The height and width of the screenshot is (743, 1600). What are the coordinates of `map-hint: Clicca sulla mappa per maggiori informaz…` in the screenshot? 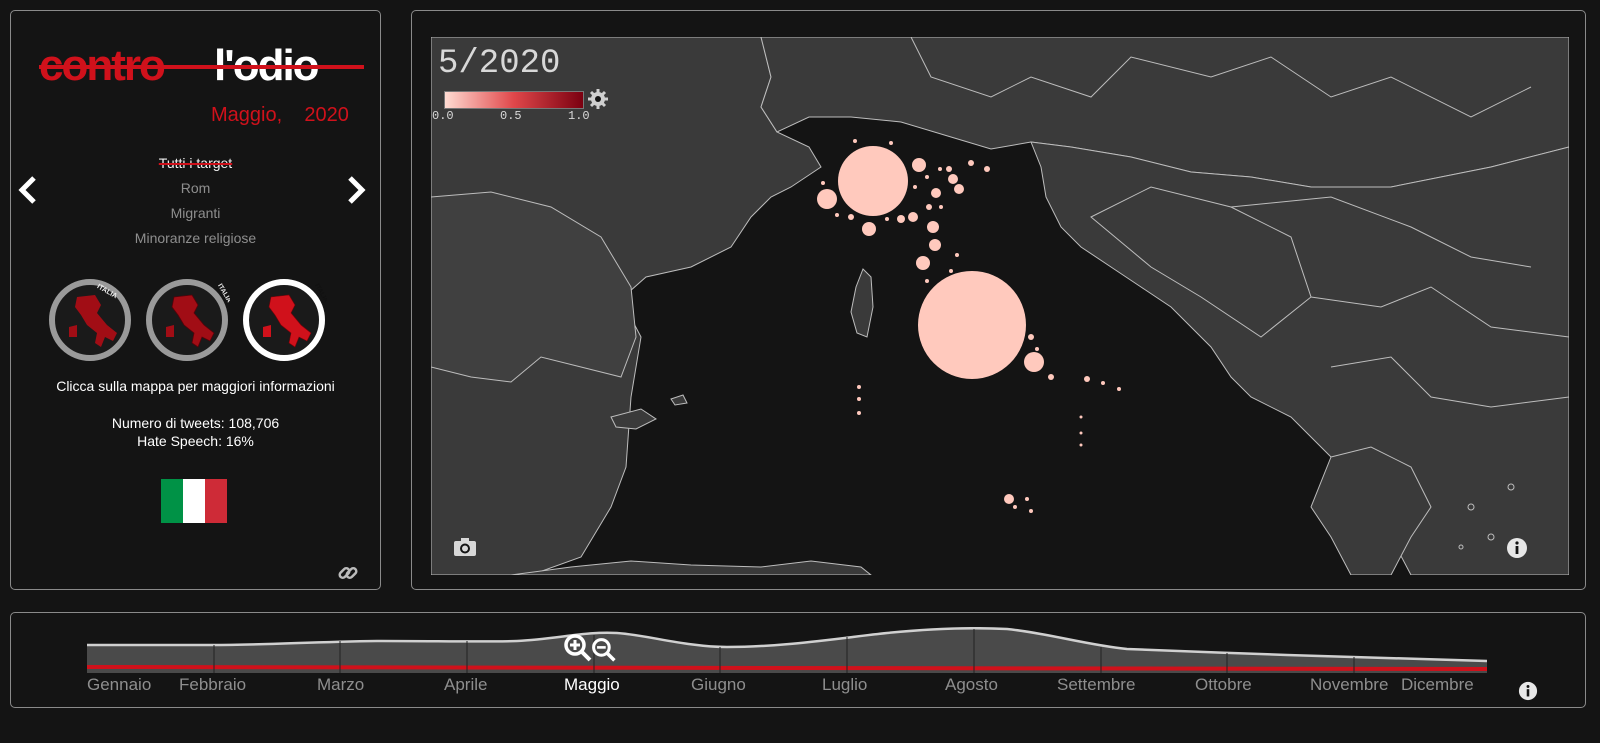 It's located at (195, 386).